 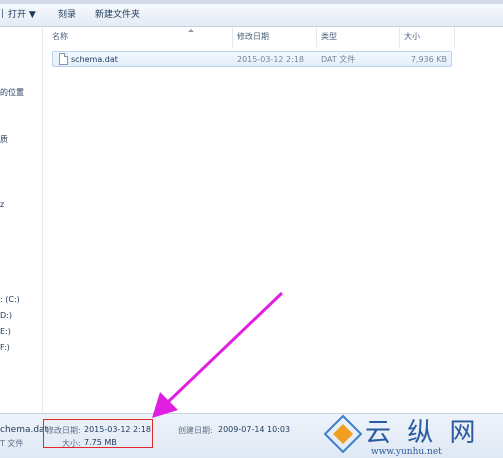 I want to click on pointer-arrow, so click(x=218, y=354).